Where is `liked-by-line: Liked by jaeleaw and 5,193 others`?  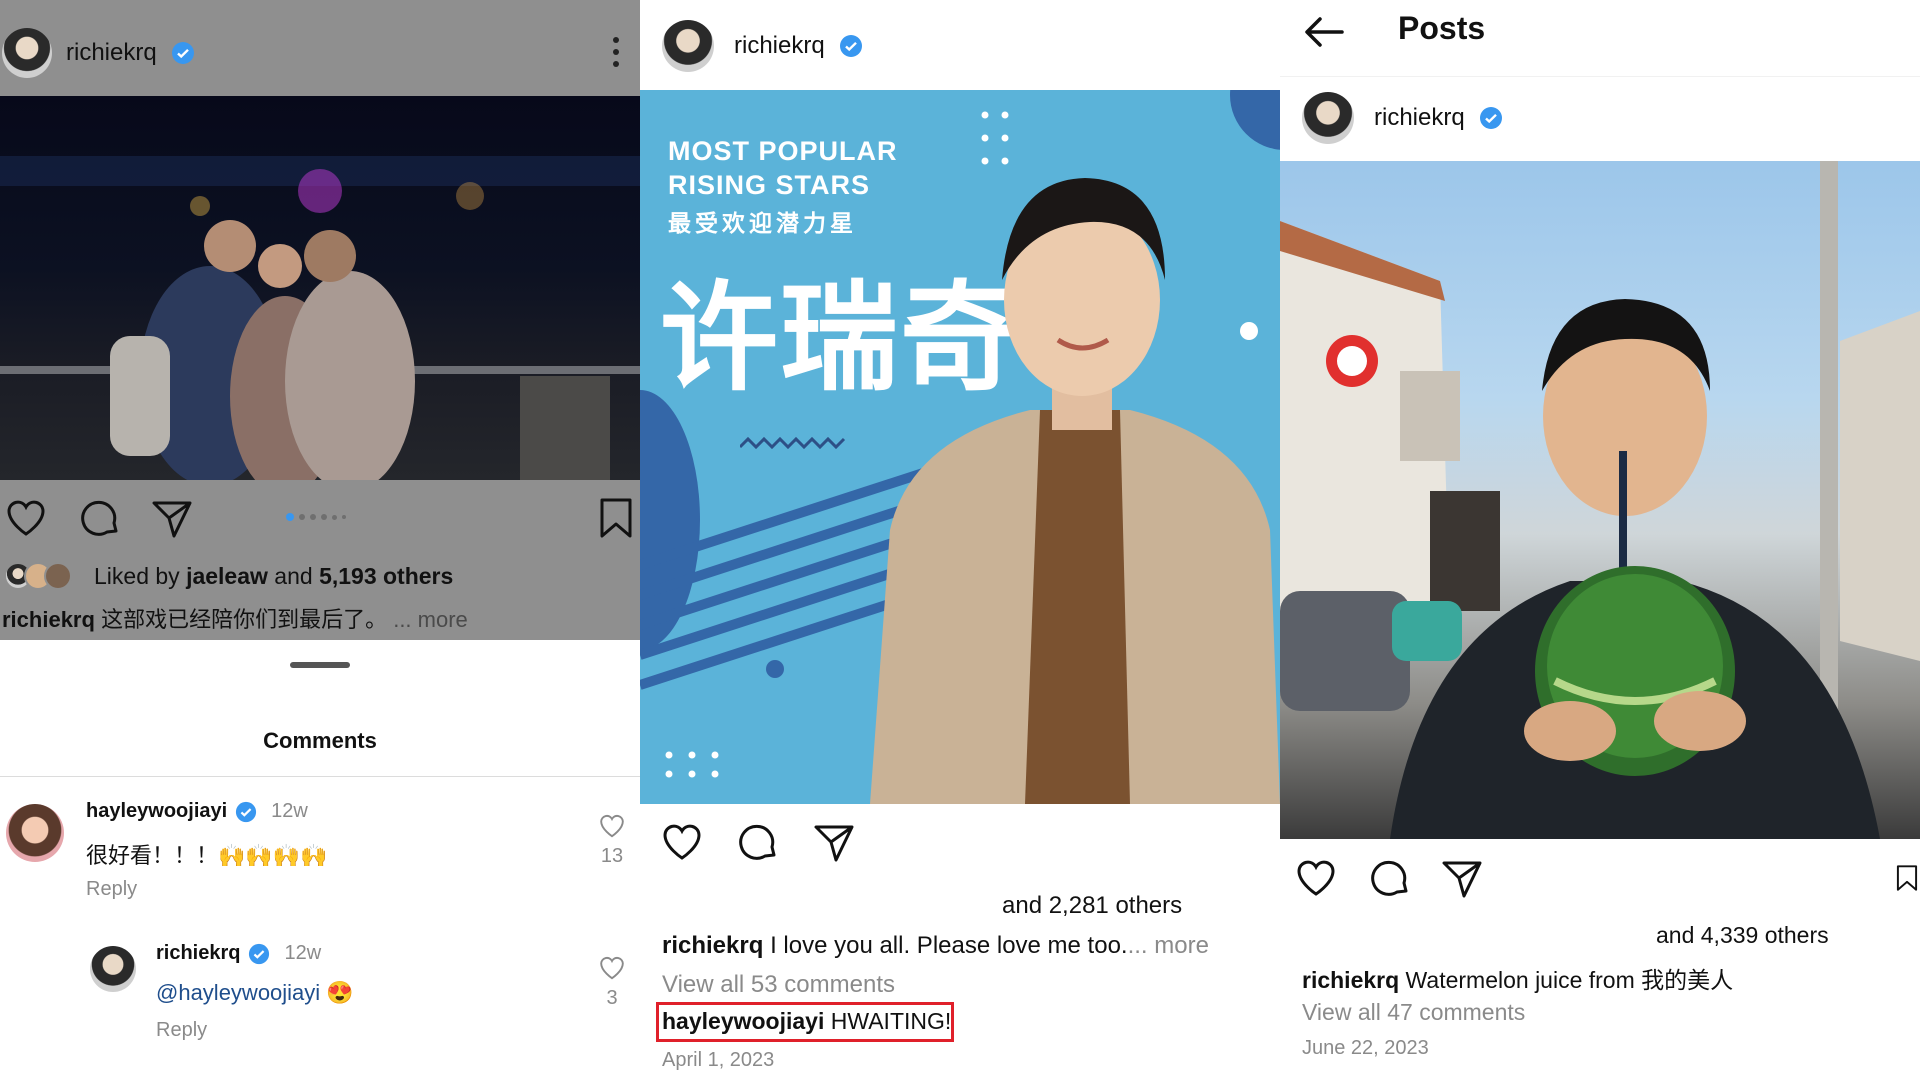
liked-by-line: Liked by jaeleaw and 5,193 others is located at coordinates (273, 576).